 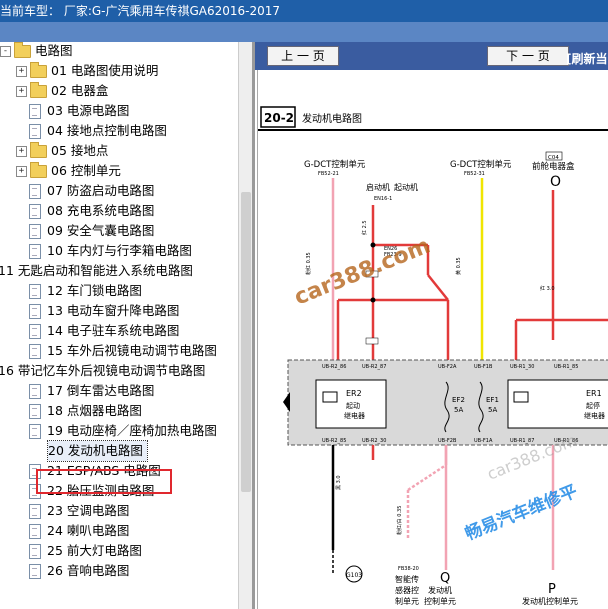 What do you see at coordinates (440, 590) in the screenshot?
I see `terminal-q-name-1: 发动机` at bounding box center [440, 590].